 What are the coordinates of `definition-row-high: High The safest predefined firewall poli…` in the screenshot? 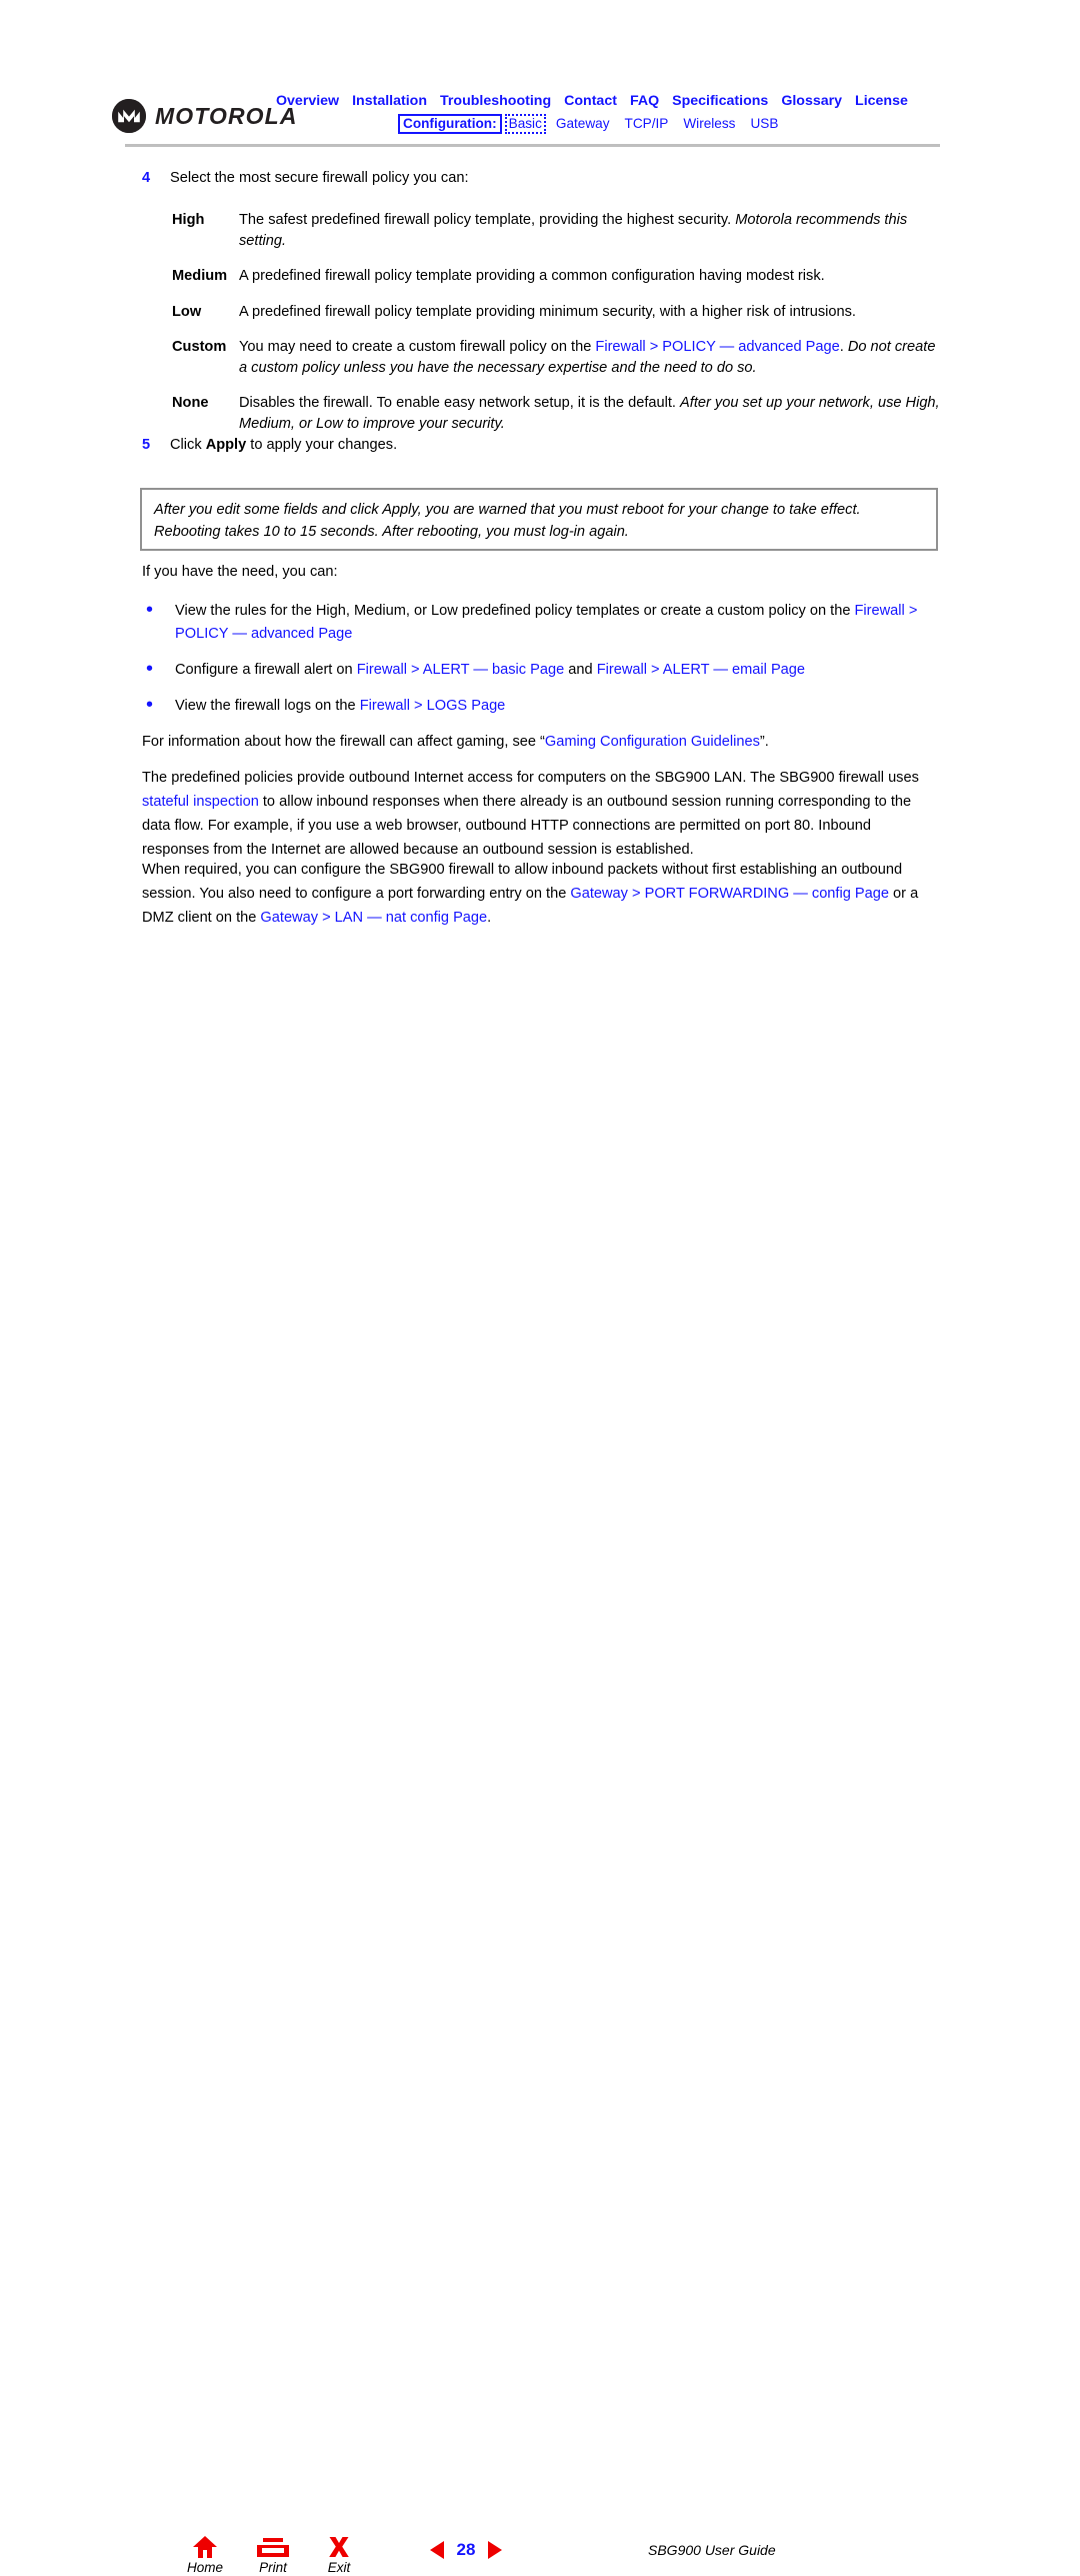 It's located at (556, 230).